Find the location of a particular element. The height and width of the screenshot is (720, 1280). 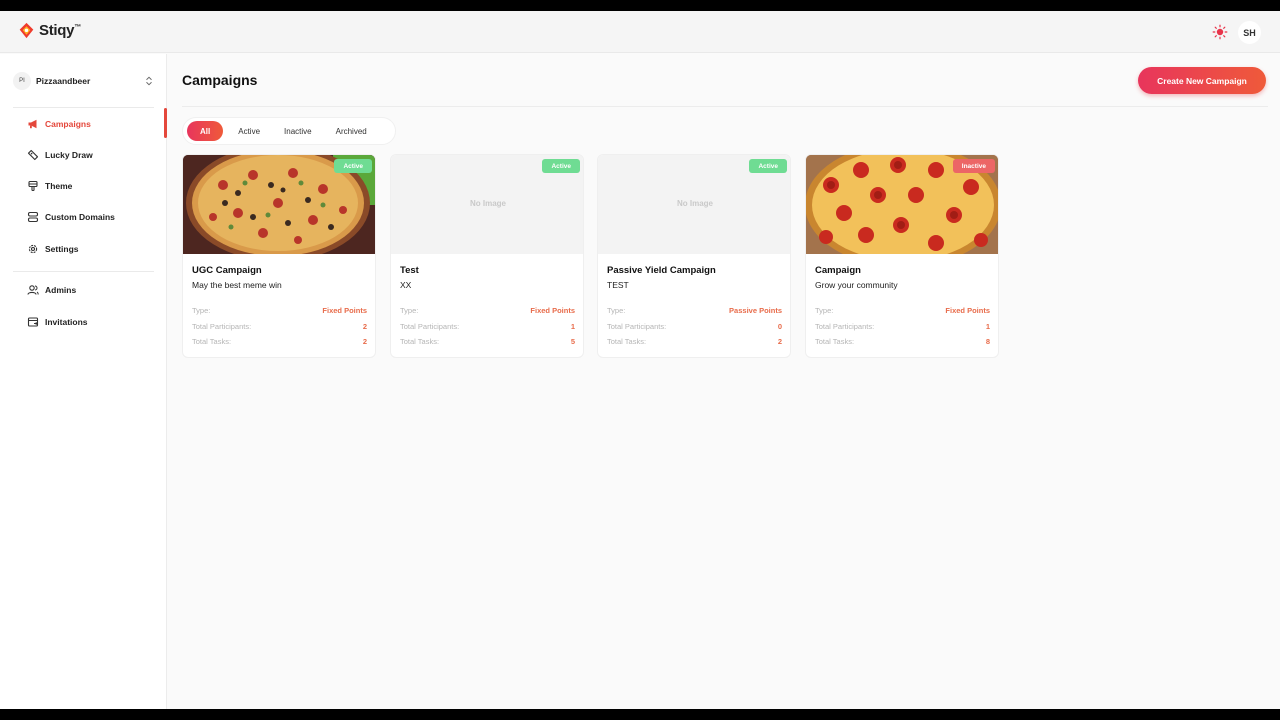

campaign-description: May the best meme win is located at coordinates (237, 285).